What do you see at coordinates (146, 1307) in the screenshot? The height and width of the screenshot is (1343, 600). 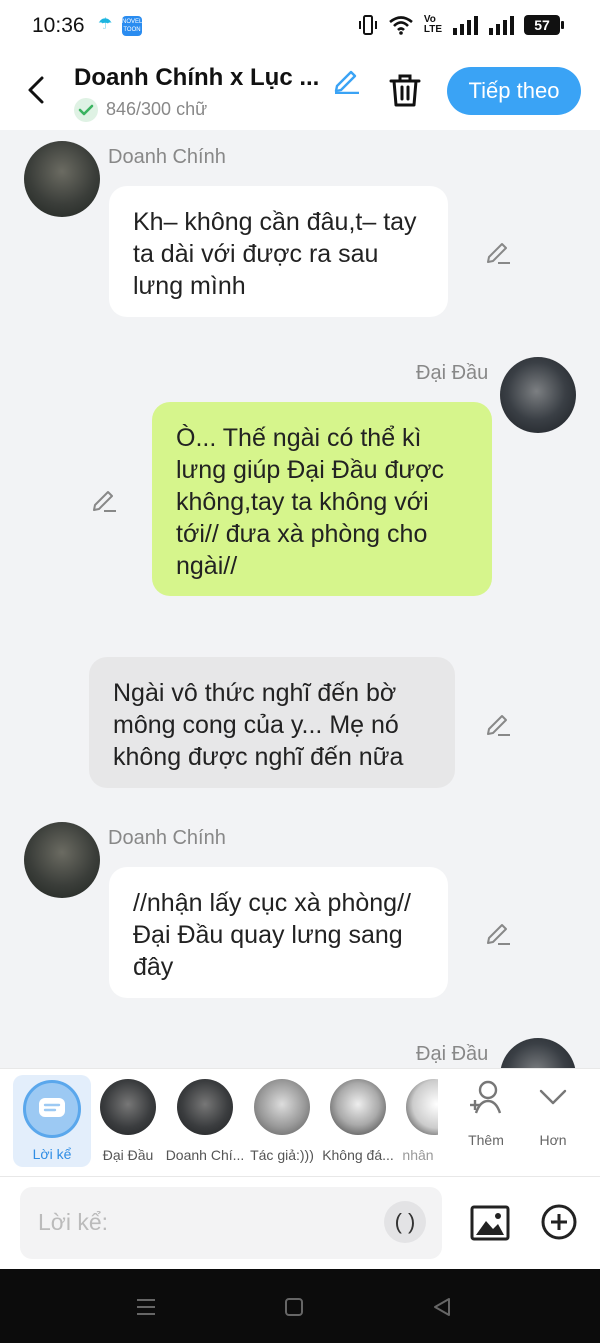 I see `menu-icon` at bounding box center [146, 1307].